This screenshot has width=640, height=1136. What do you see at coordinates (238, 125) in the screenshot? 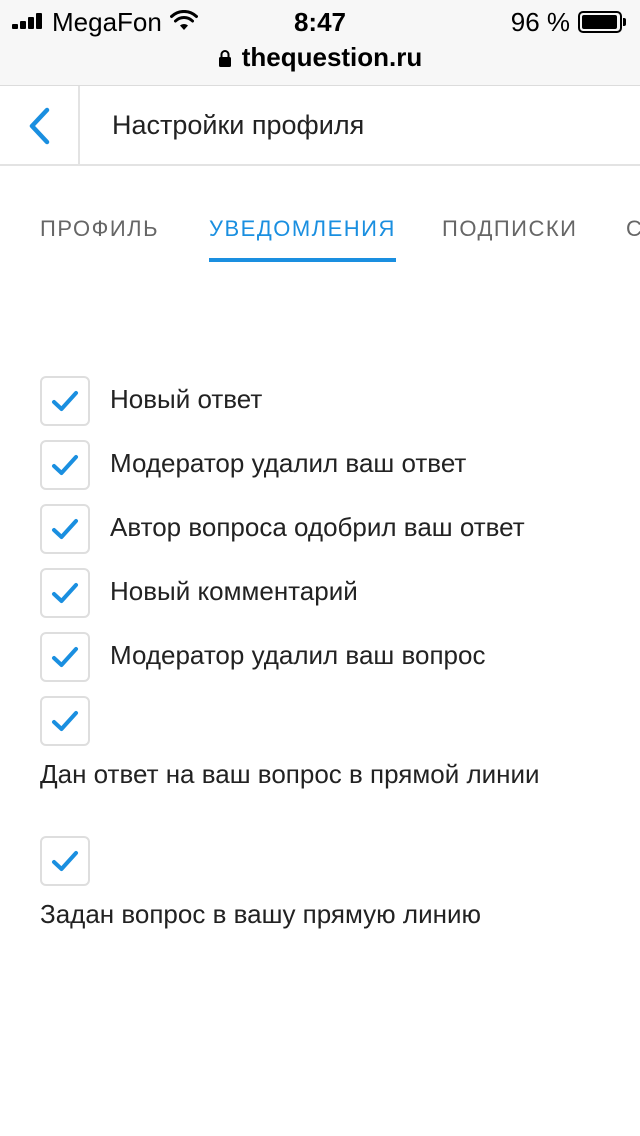
I see `page-title: Настройки профиля` at bounding box center [238, 125].